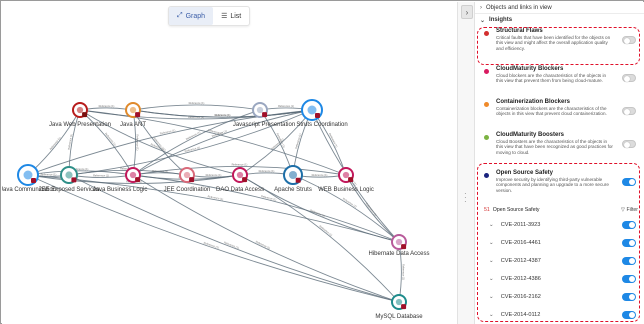 The width and height of the screenshot is (644, 324). What do you see at coordinates (180, 15) in the screenshot?
I see `graph-icon: ⤢` at bounding box center [180, 15].